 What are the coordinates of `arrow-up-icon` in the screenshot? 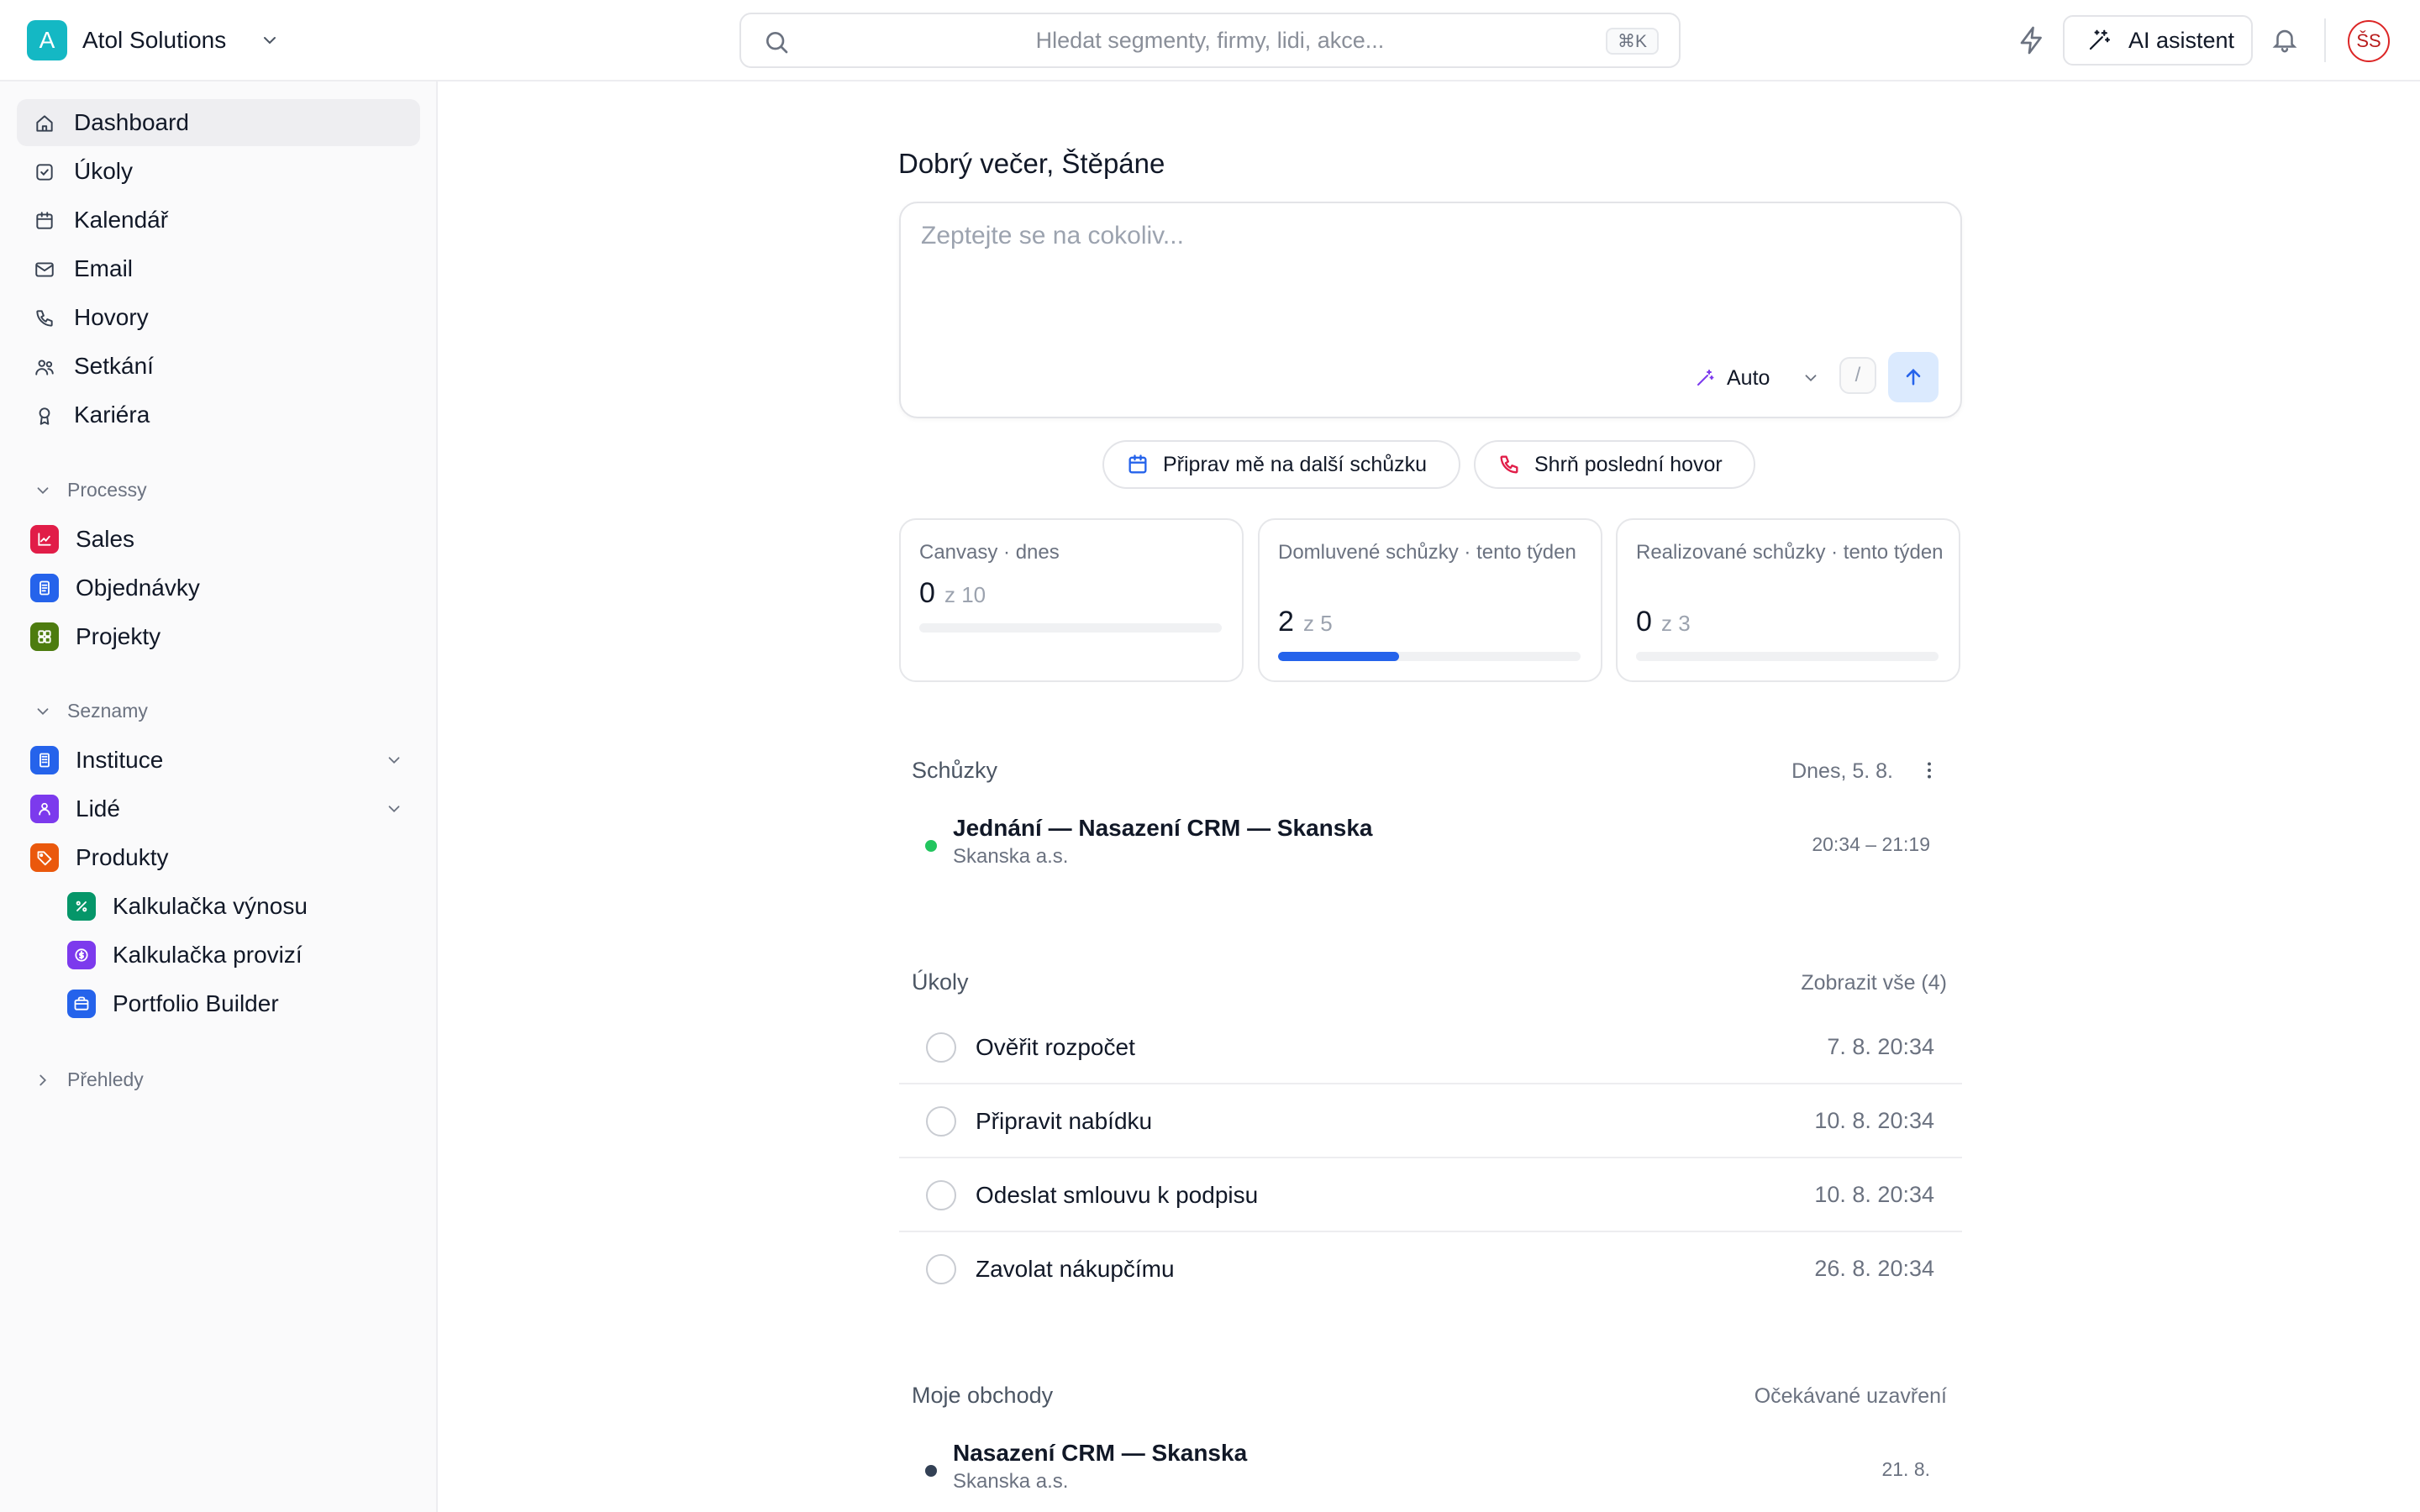 It's located at (1914, 377).